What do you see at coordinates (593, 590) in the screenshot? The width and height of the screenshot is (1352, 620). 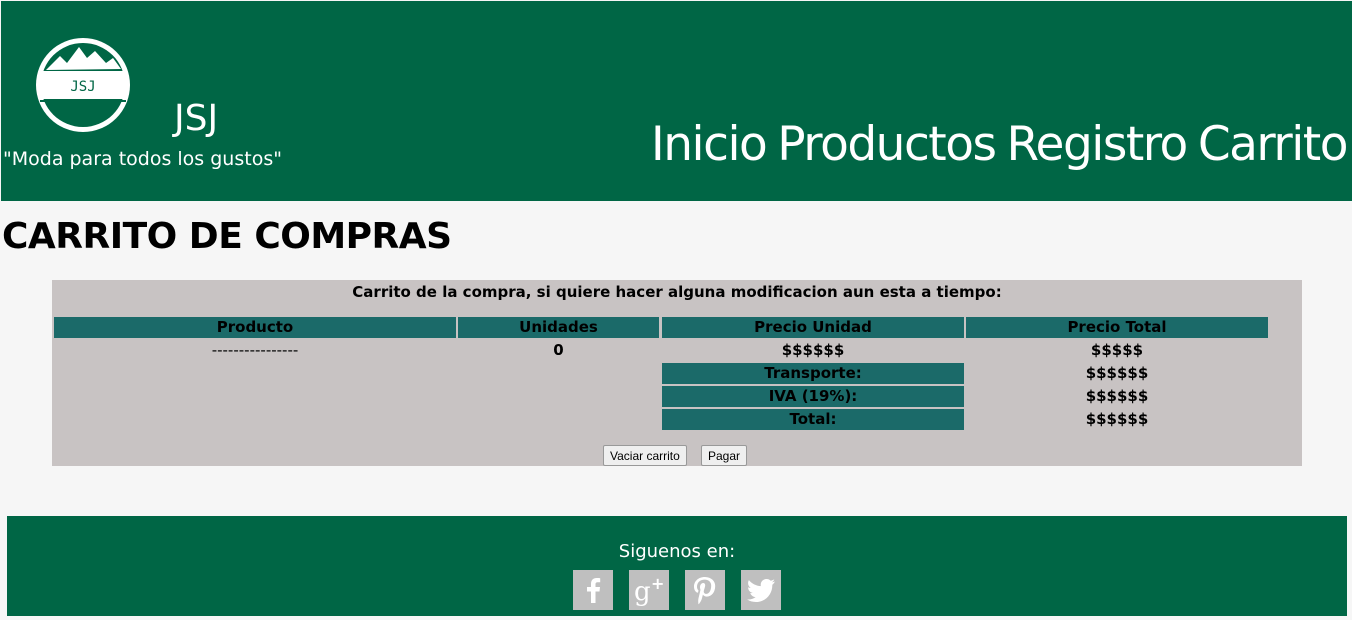 I see `facebook-icon` at bounding box center [593, 590].